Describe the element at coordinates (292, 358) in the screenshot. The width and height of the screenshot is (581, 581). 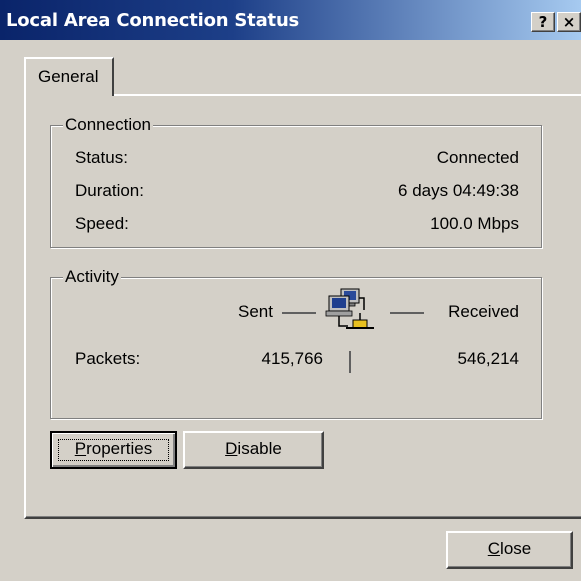
I see `packets-sent-value: 415,766` at that location.